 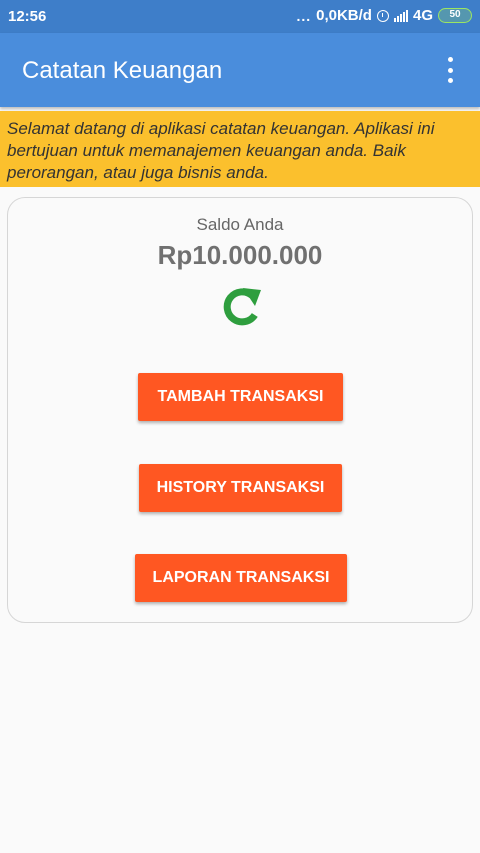 I want to click on status-time: 12:56, so click(x=27, y=16).